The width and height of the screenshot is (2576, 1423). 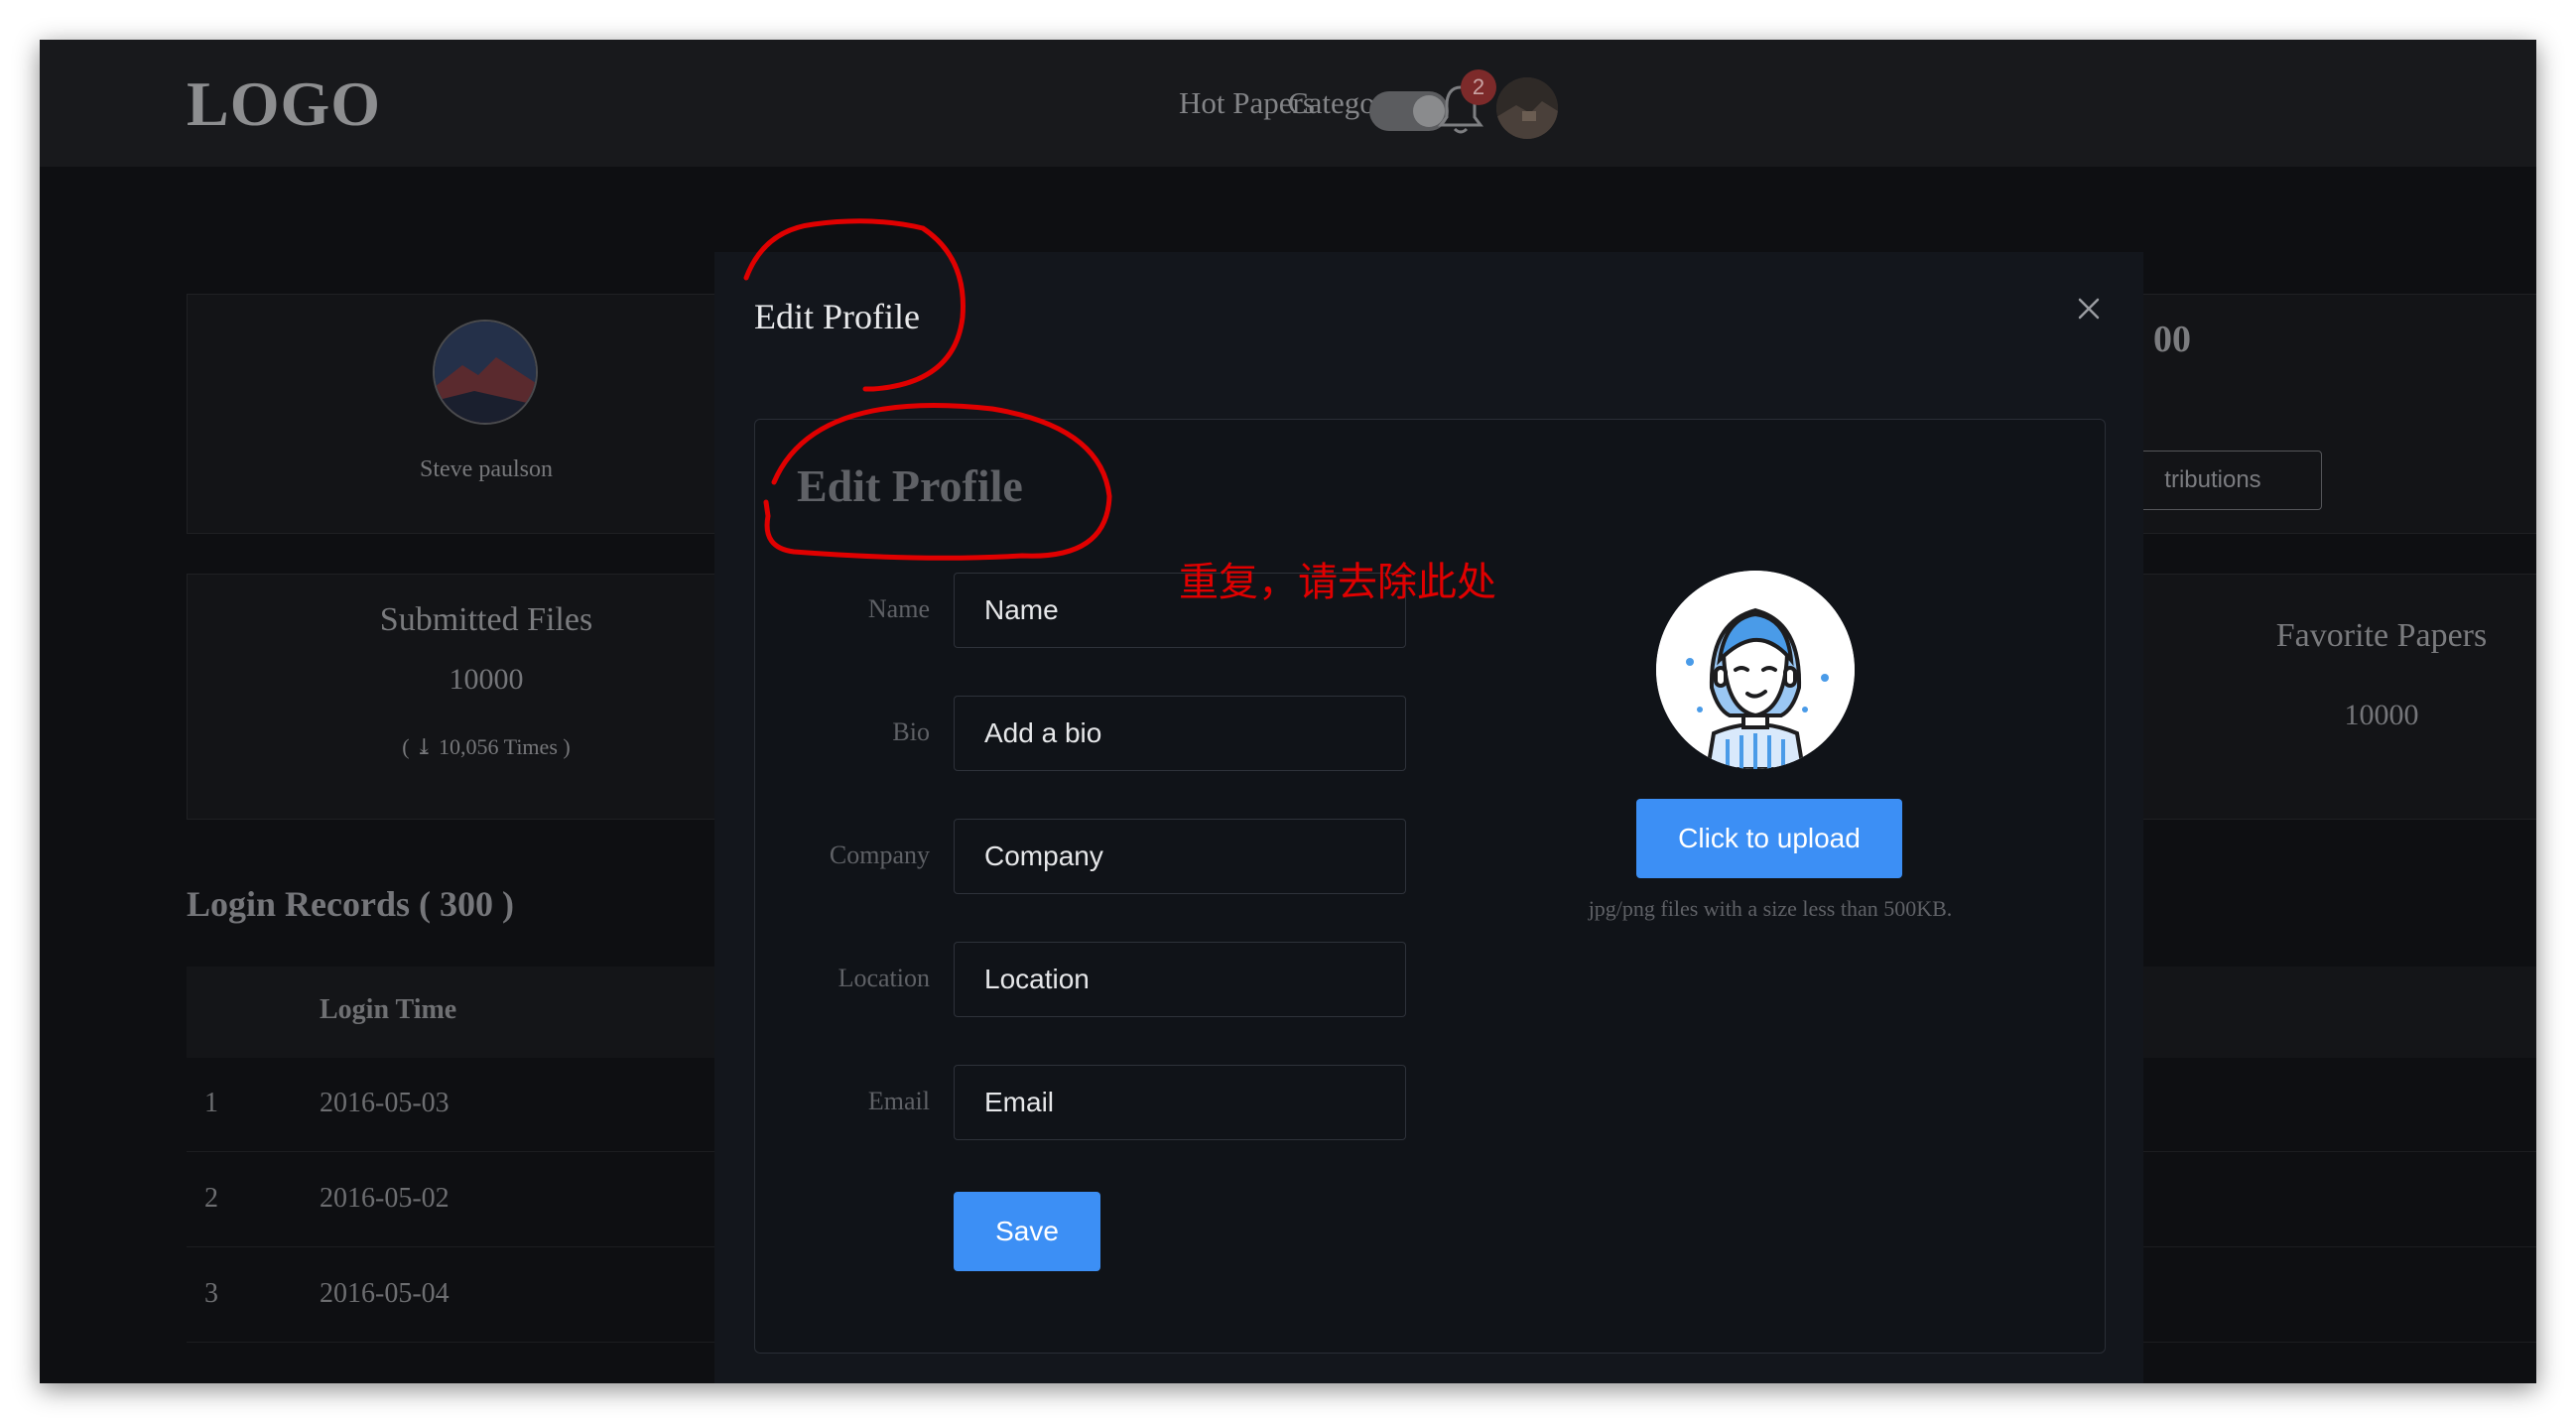 What do you see at coordinates (385, 1103) in the screenshot?
I see `row-time: 2016-05-03` at bounding box center [385, 1103].